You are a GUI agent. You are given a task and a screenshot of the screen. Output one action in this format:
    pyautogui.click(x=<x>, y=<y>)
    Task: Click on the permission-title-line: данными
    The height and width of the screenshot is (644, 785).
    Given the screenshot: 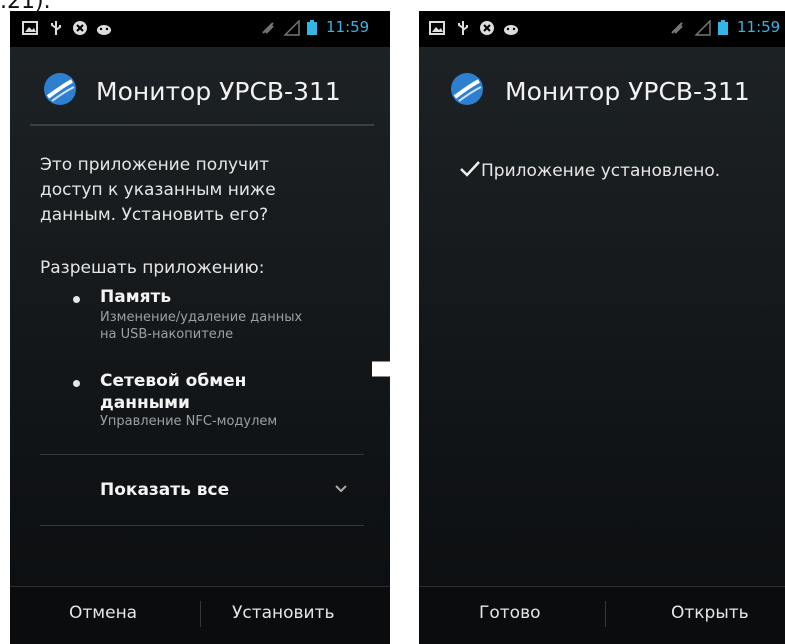 What is the action you would take?
    pyautogui.click(x=145, y=403)
    